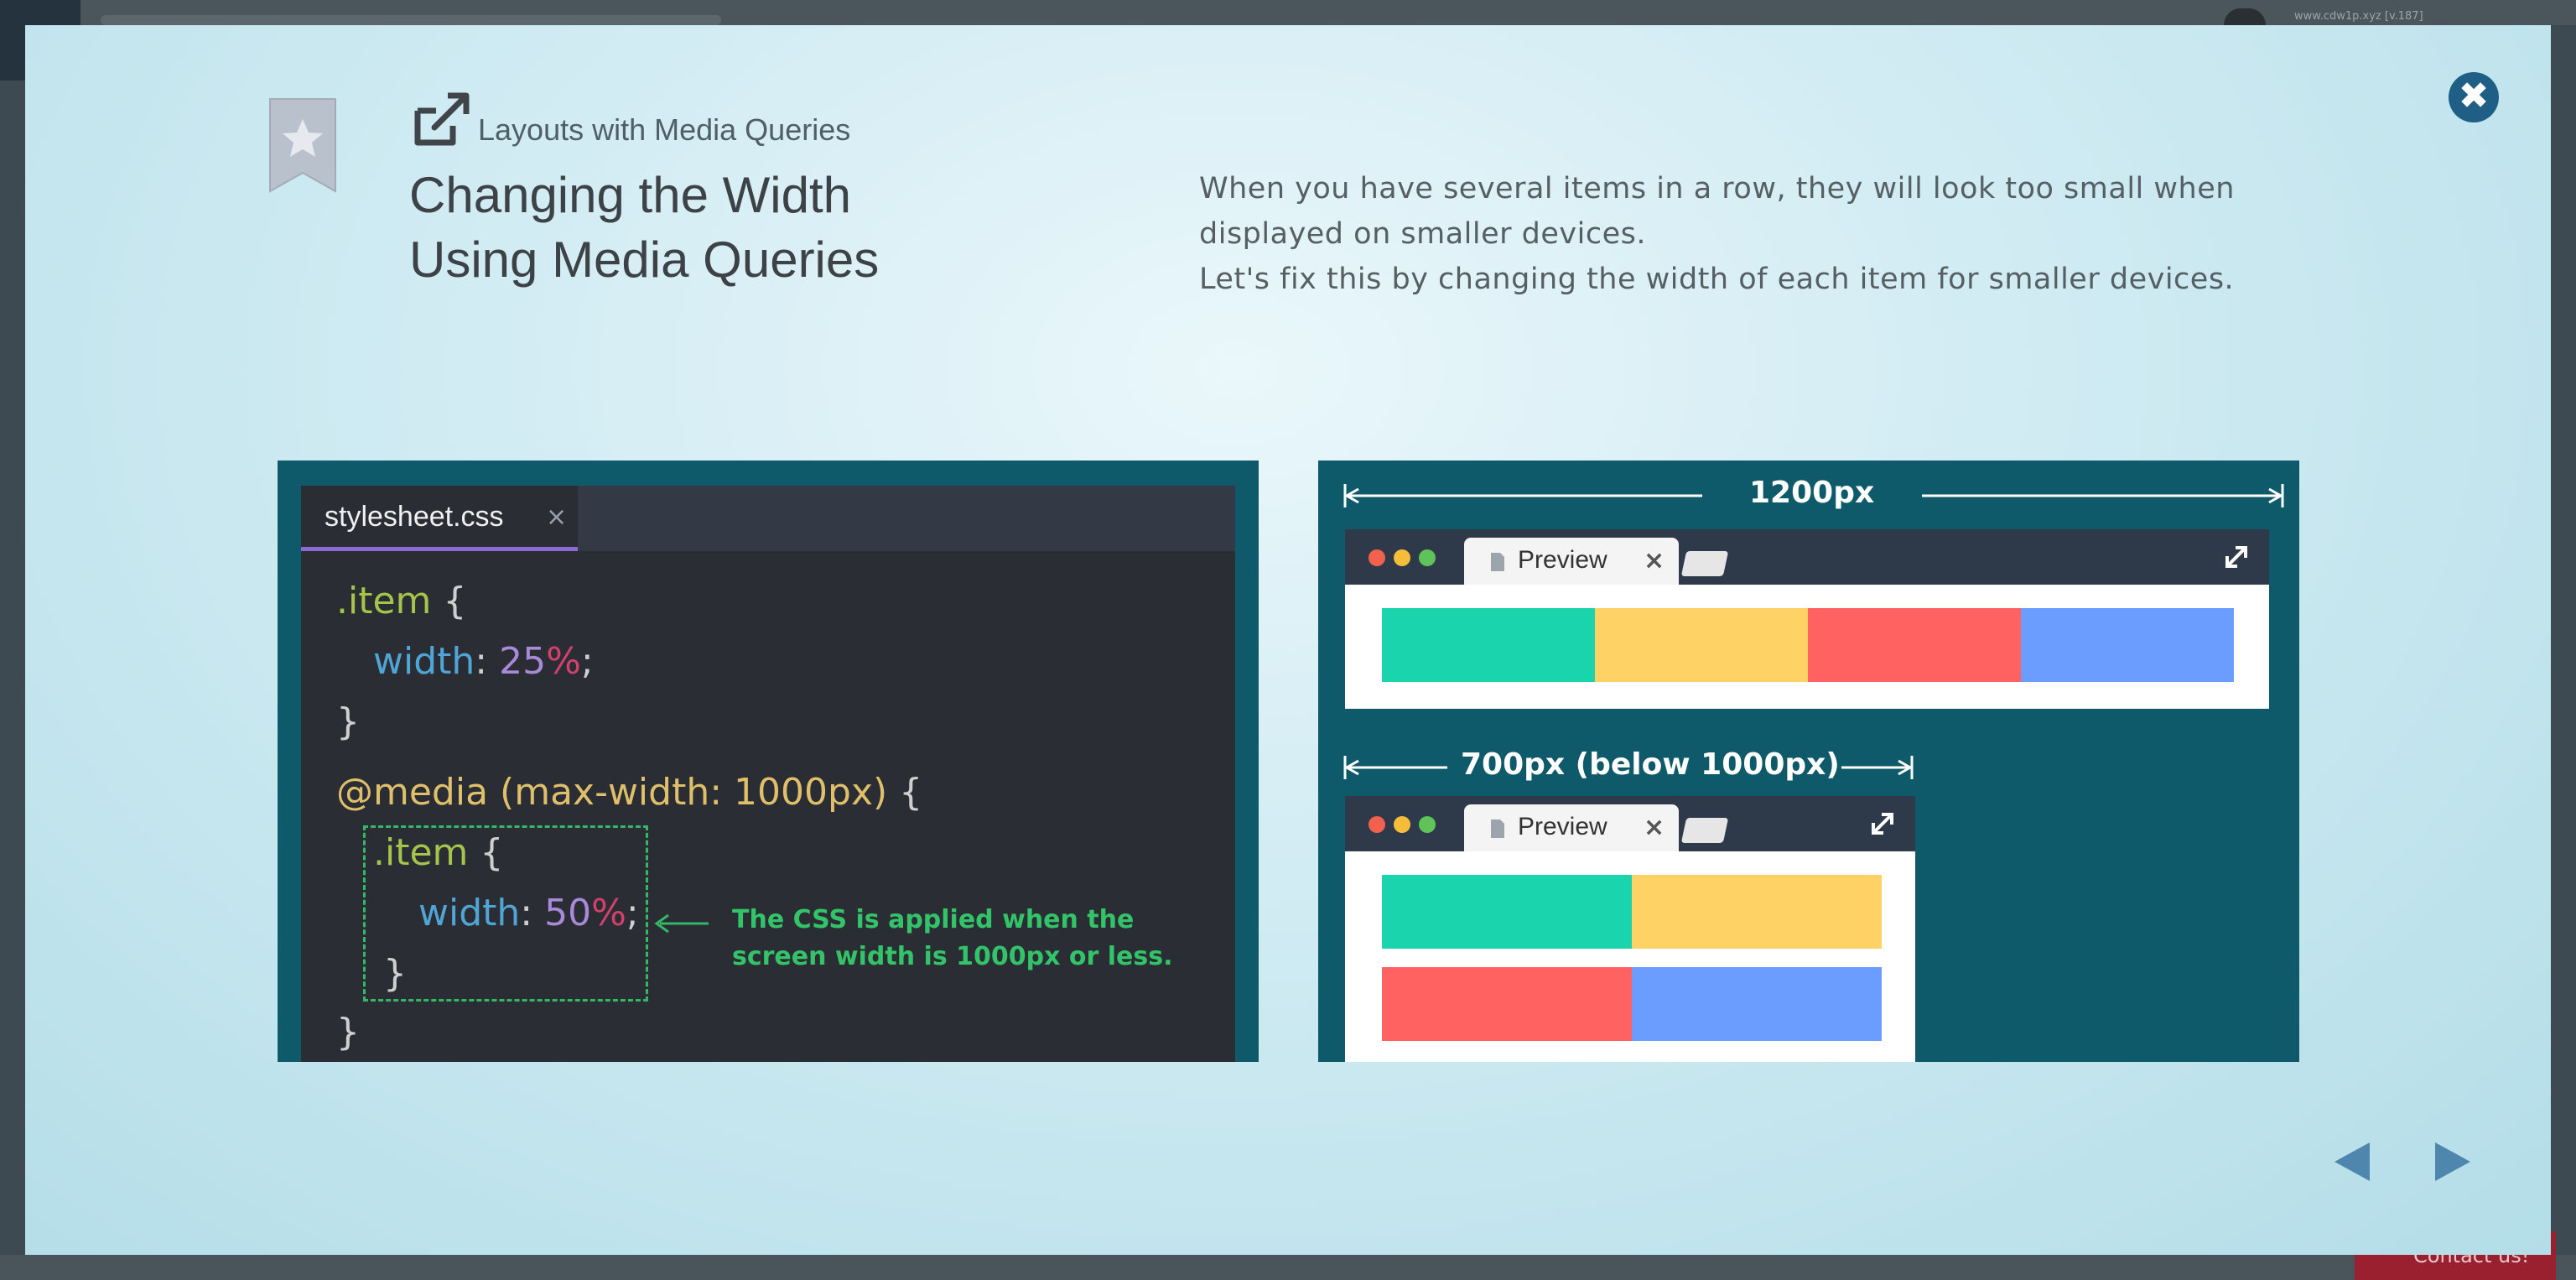 The width and height of the screenshot is (2576, 1280). What do you see at coordinates (2453, 1161) in the screenshot?
I see `next-slide-button` at bounding box center [2453, 1161].